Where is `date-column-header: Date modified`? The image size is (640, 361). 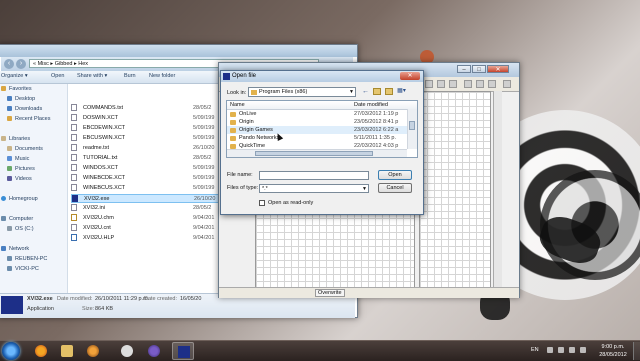 date-column-header: Date modified is located at coordinates (371, 105).